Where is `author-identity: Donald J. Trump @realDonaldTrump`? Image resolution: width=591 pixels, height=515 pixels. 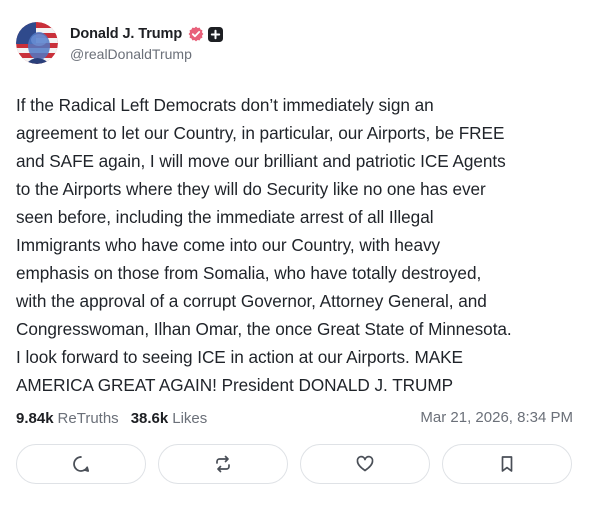 author-identity: Donald J. Trump @realDonaldTrump is located at coordinates (147, 43).